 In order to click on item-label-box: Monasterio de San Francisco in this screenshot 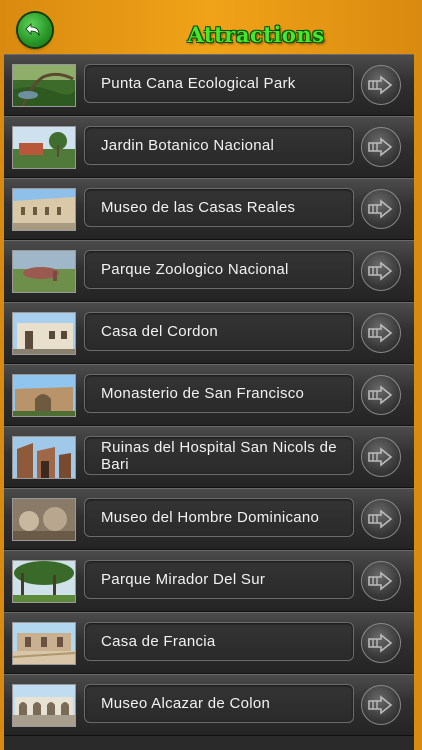, I will do `click(219, 393)`.